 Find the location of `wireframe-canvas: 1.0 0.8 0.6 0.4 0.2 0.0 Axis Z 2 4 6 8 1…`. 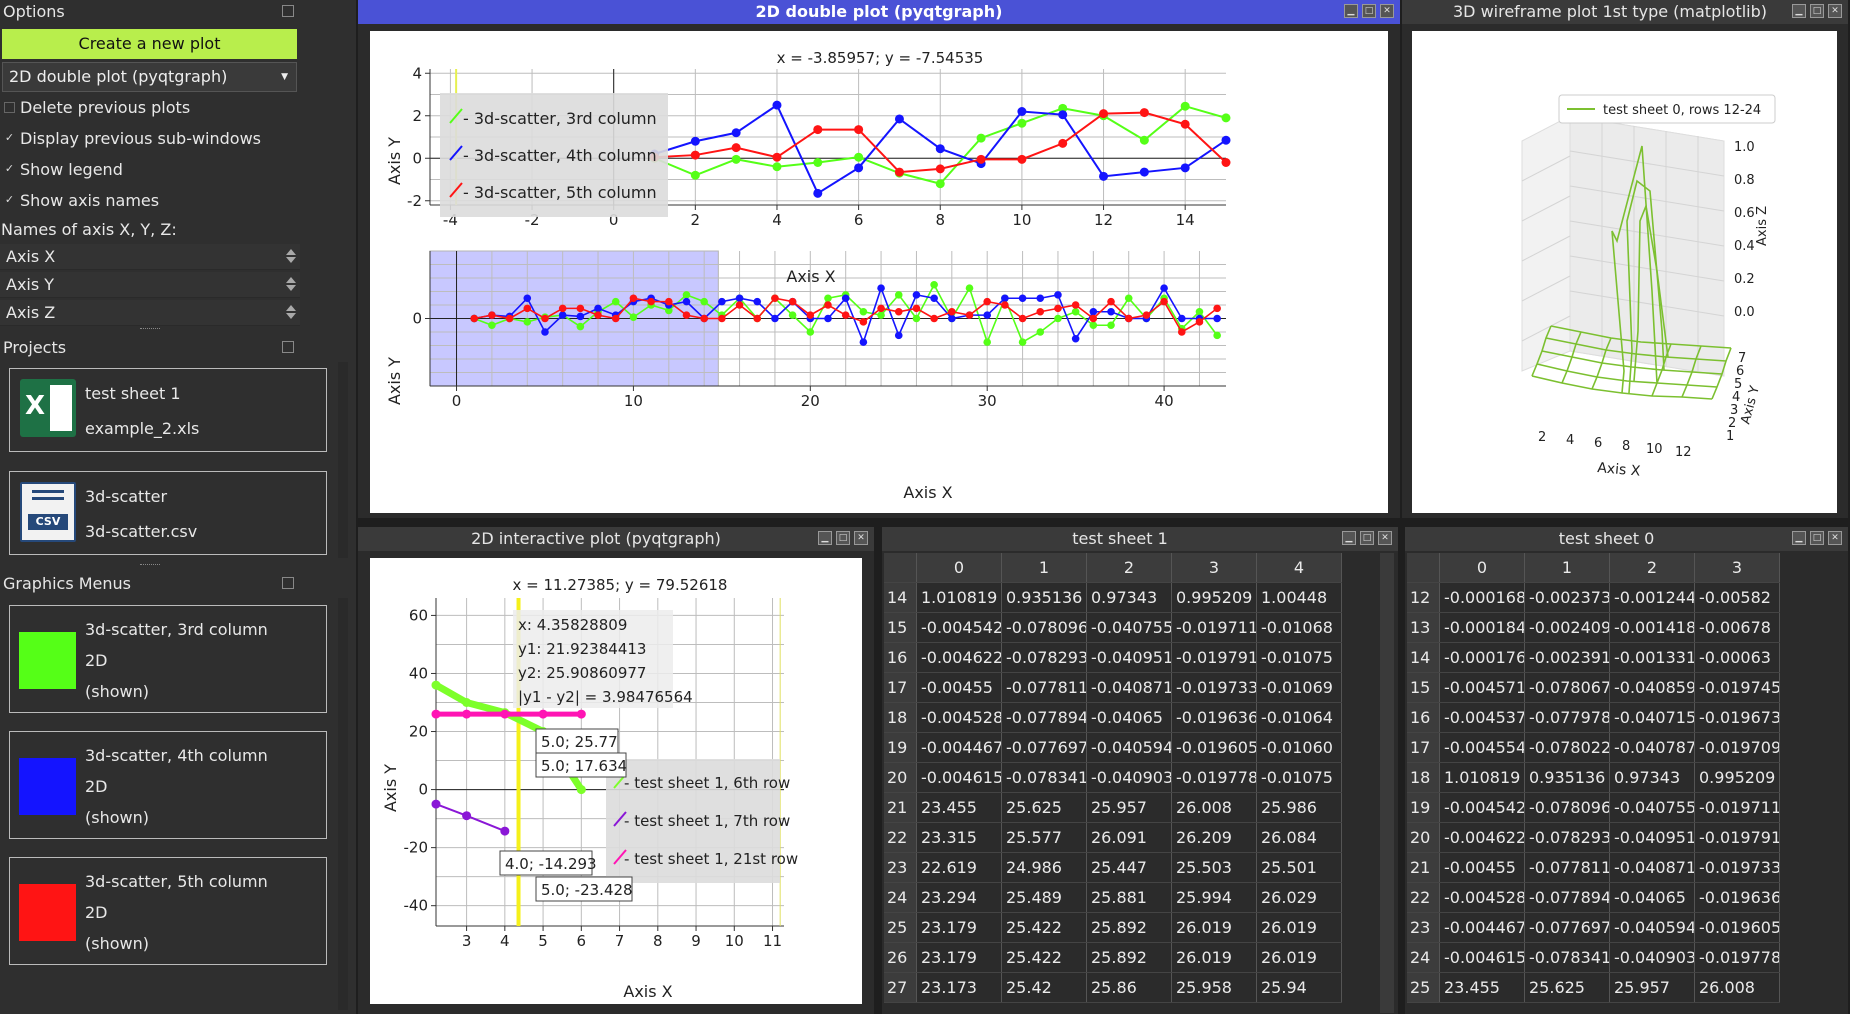

wireframe-canvas: 1.0 0.8 0.6 0.4 0.2 0.0 Axis Z 2 4 6 8 1… is located at coordinates (1624, 272).